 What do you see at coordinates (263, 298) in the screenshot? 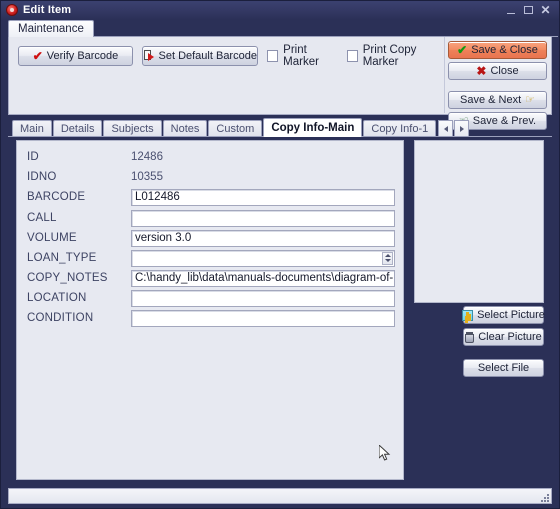
I see `location-input` at bounding box center [263, 298].